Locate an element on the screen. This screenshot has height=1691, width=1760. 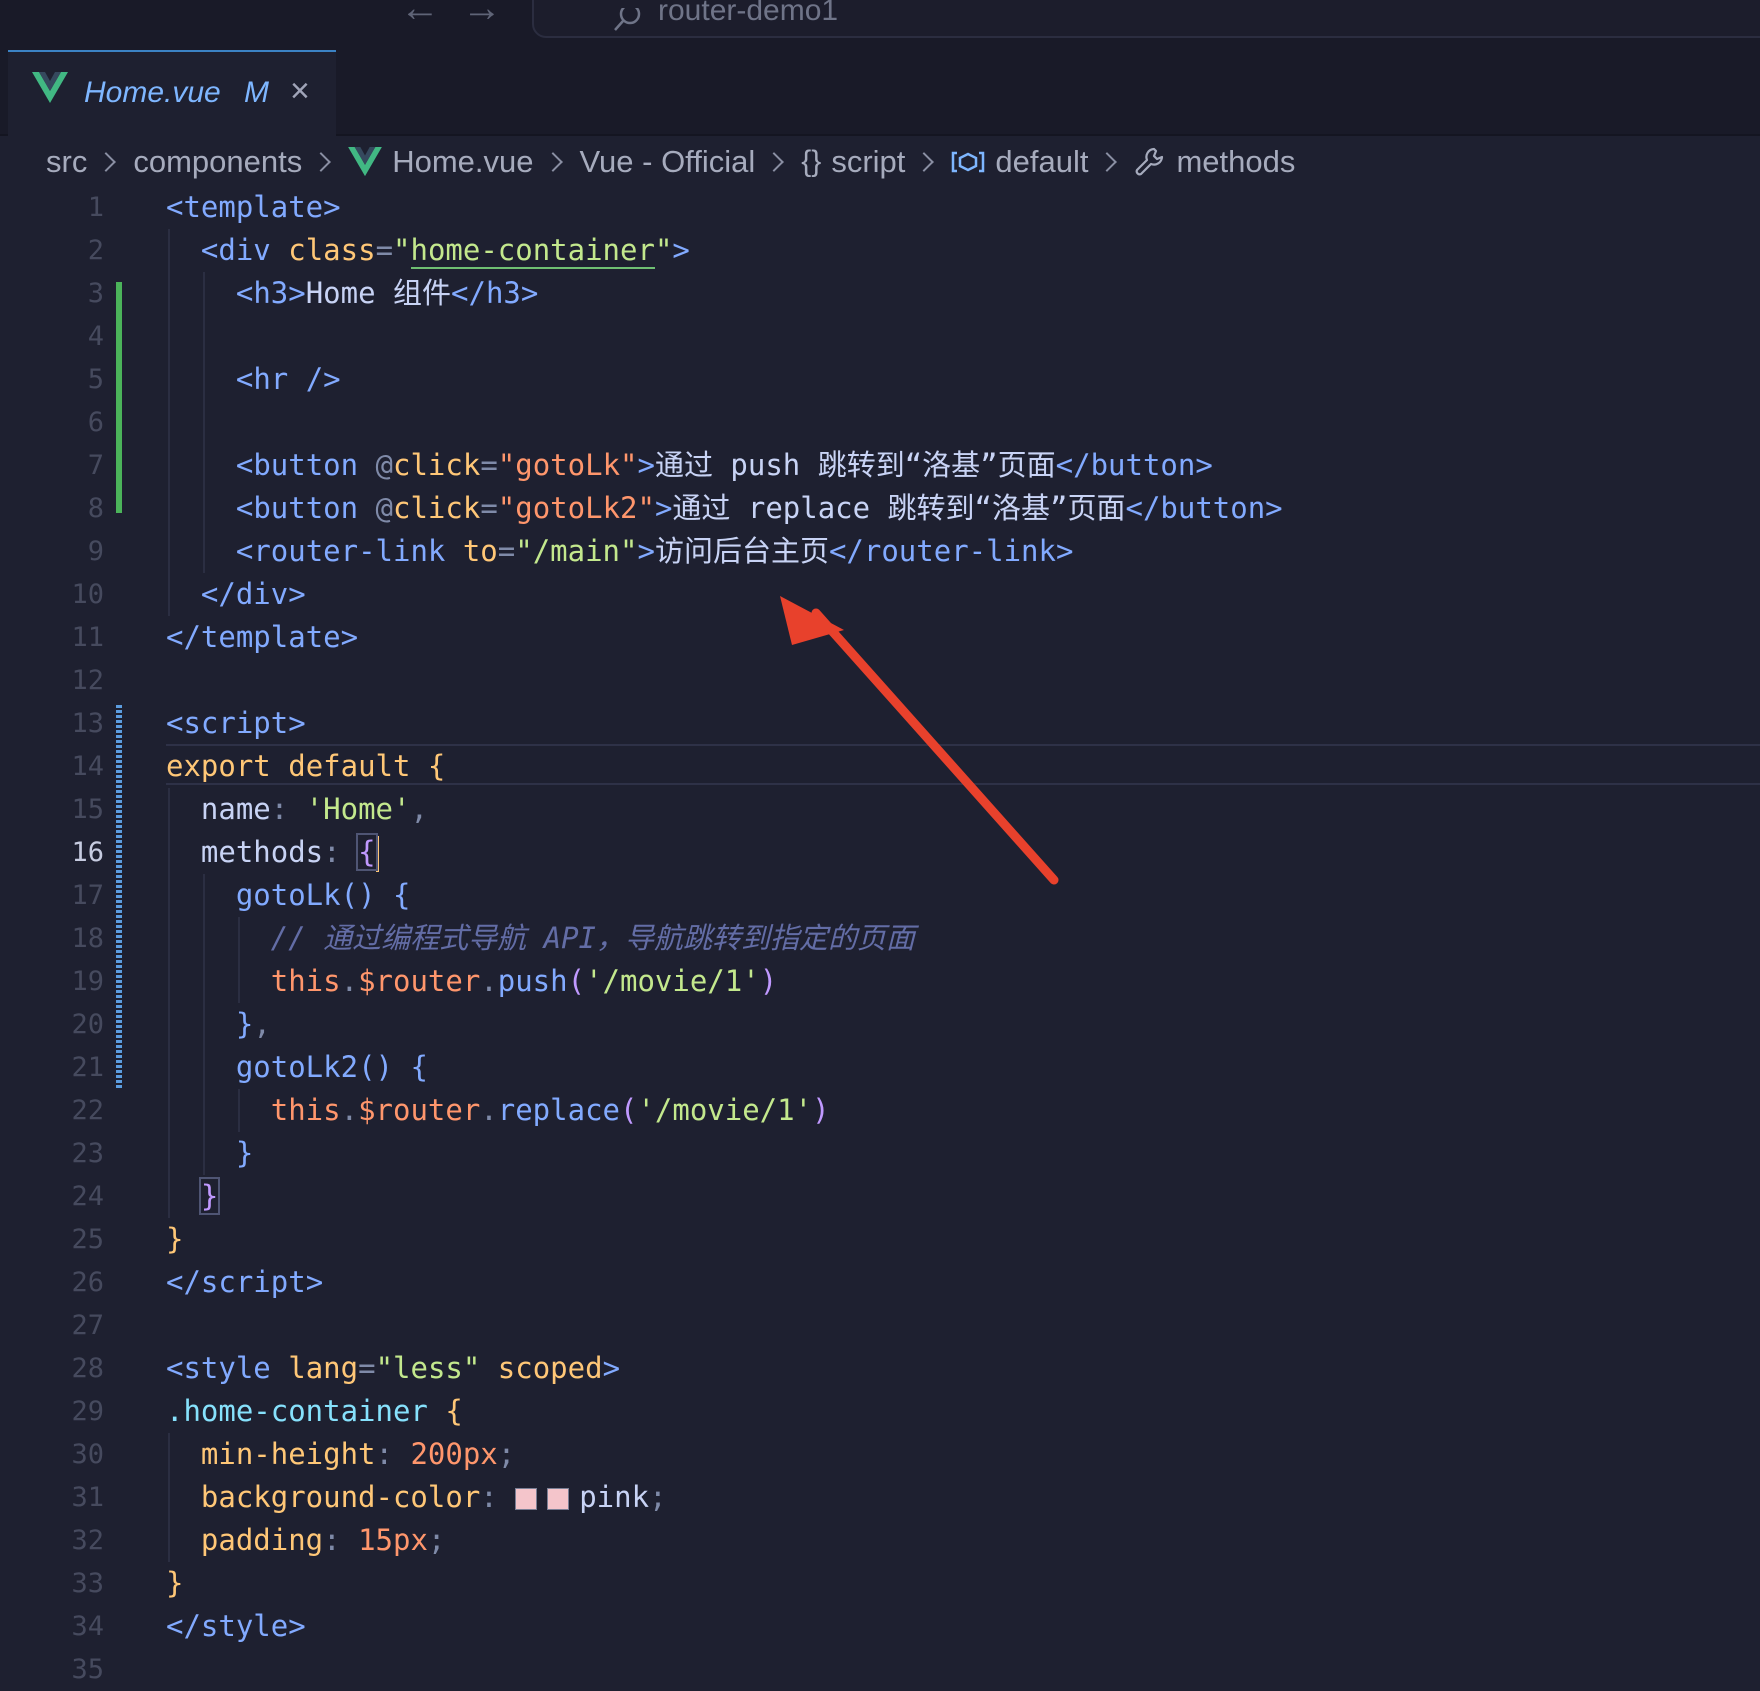
code-line: <style lang="less" scoped> is located at coordinates (393, 1368).